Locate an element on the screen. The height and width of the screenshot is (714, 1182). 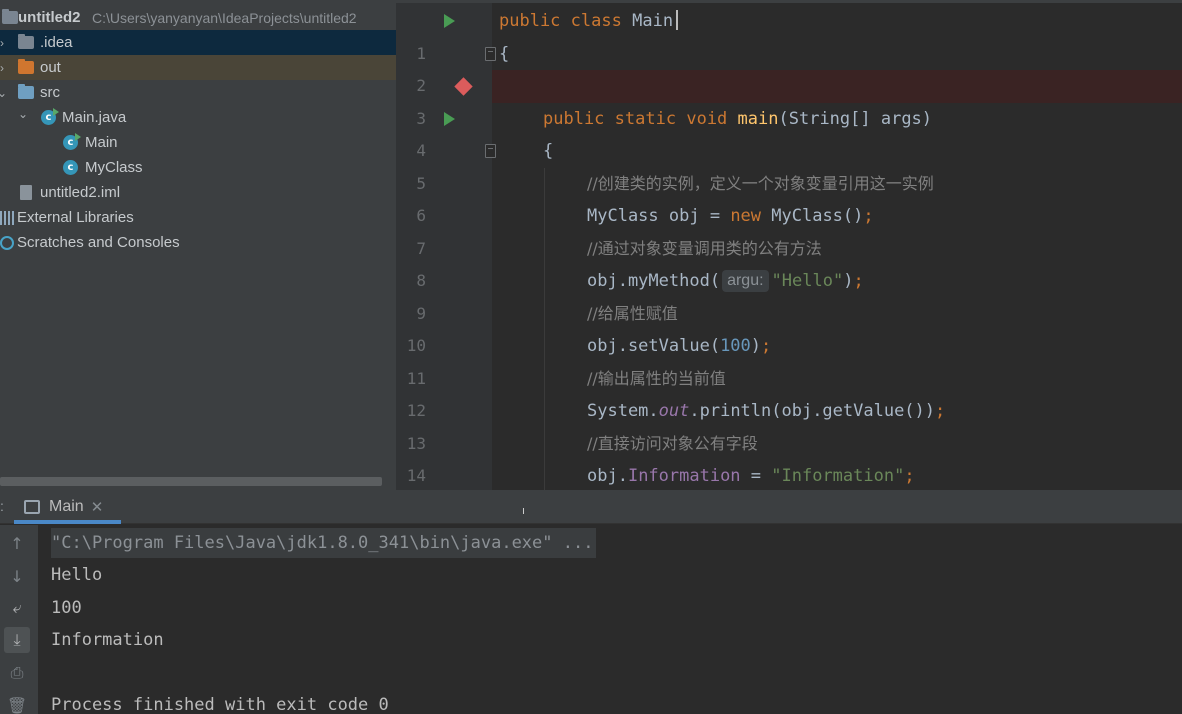
tree-item-out: › out is located at coordinates (198, 67).